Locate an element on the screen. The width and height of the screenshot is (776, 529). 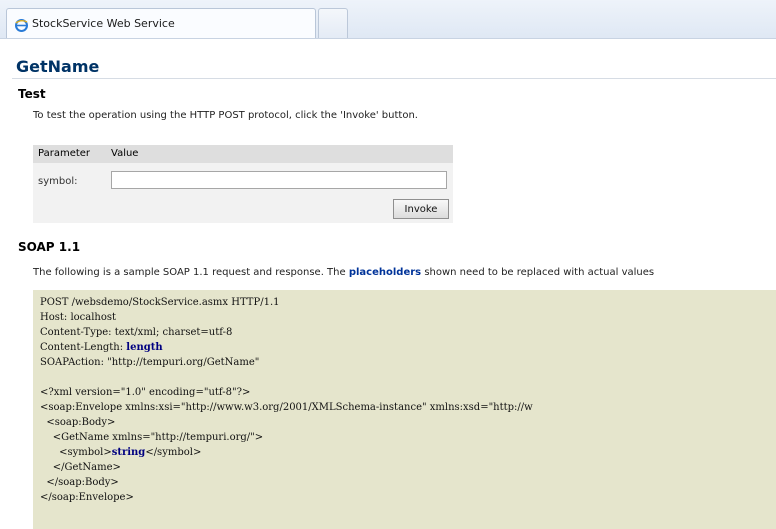
parameter-table-header: Parameter Value is located at coordinates (243, 154).